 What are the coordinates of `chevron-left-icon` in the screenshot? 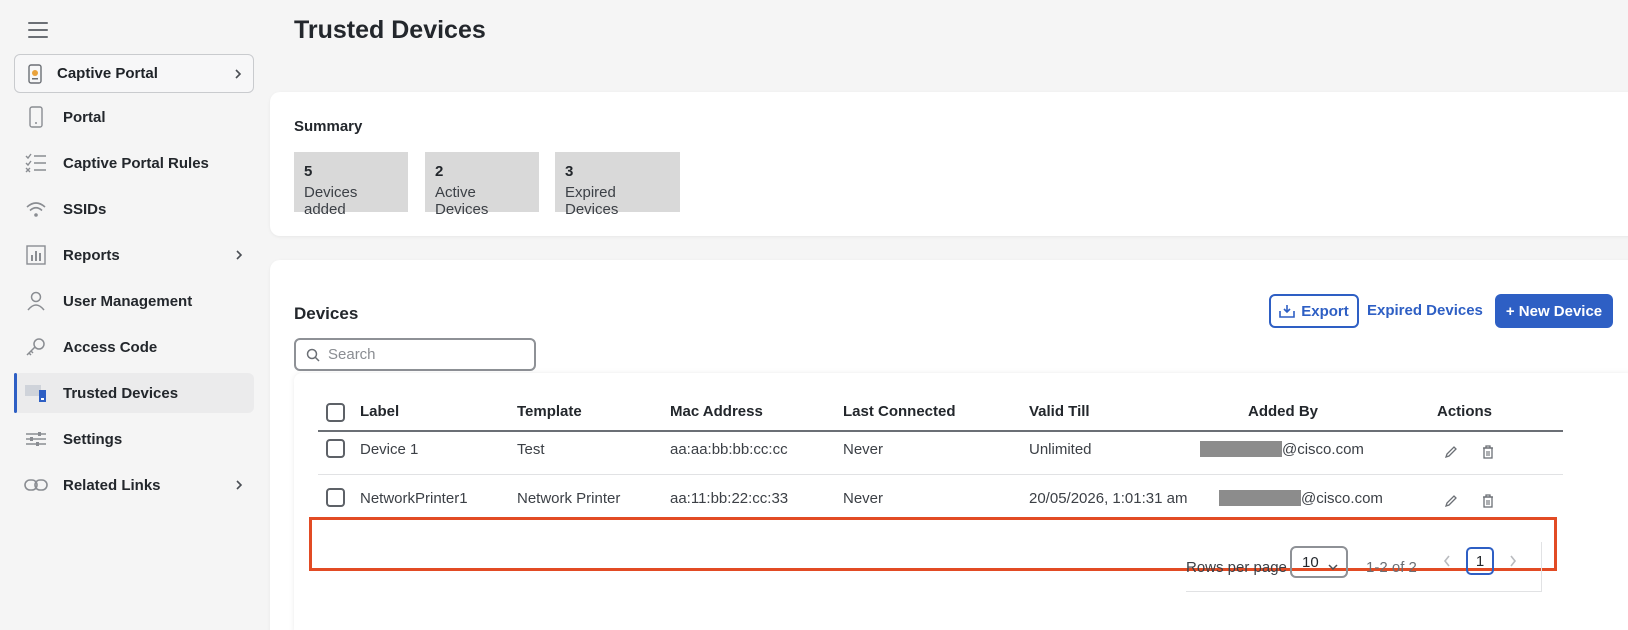 It's located at (1447, 563).